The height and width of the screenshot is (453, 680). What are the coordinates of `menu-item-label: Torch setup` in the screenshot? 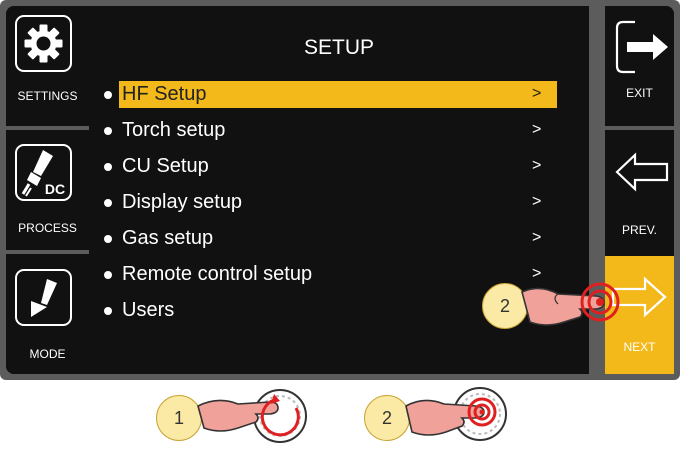 It's located at (174, 130).